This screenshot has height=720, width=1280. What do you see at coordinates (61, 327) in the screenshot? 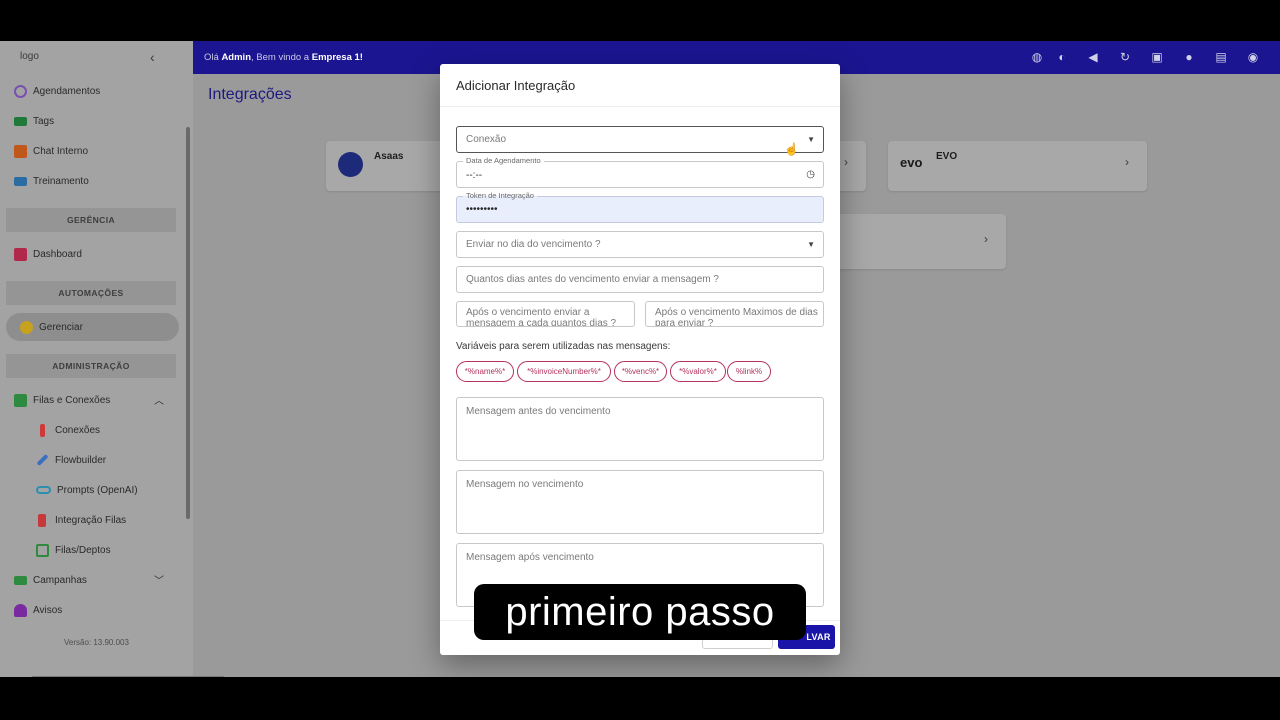
I see `sidebar-item-label: Gerenciar` at bounding box center [61, 327].